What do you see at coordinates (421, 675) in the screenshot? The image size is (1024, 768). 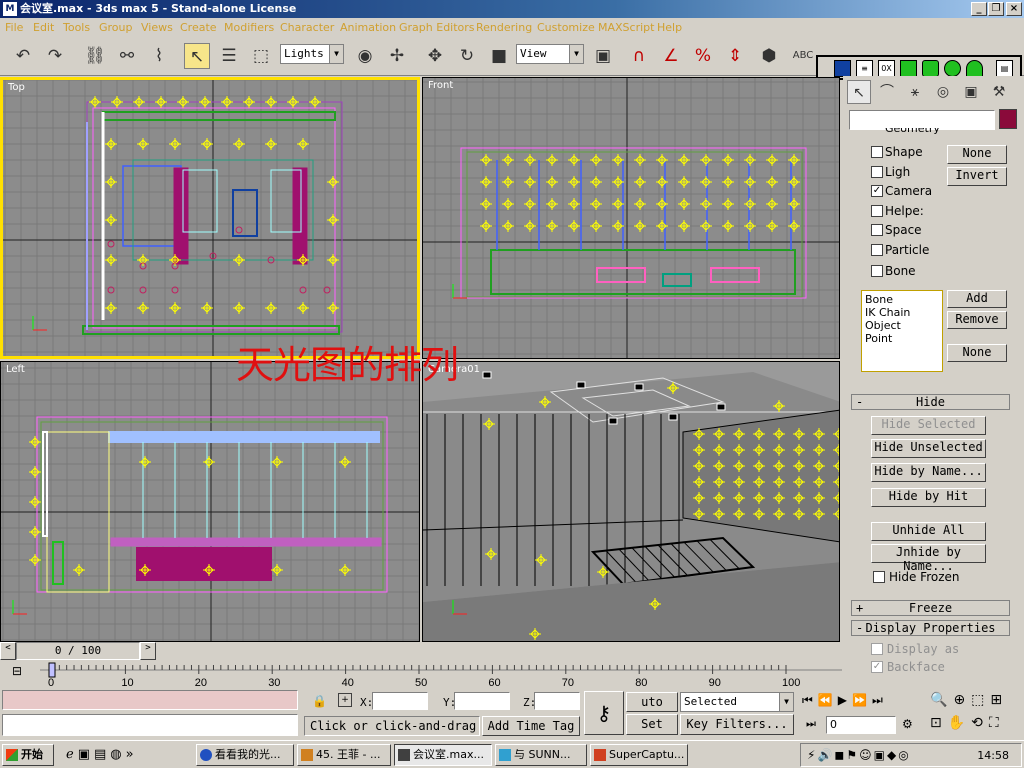 I see `track-bar: ⊟ 0 10 20 30 40 50 60 70 80 90 100` at bounding box center [421, 675].